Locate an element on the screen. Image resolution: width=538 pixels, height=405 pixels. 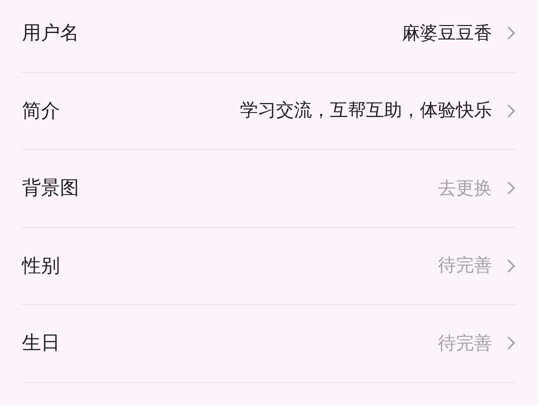
row-label: 生日 is located at coordinates (41, 343).